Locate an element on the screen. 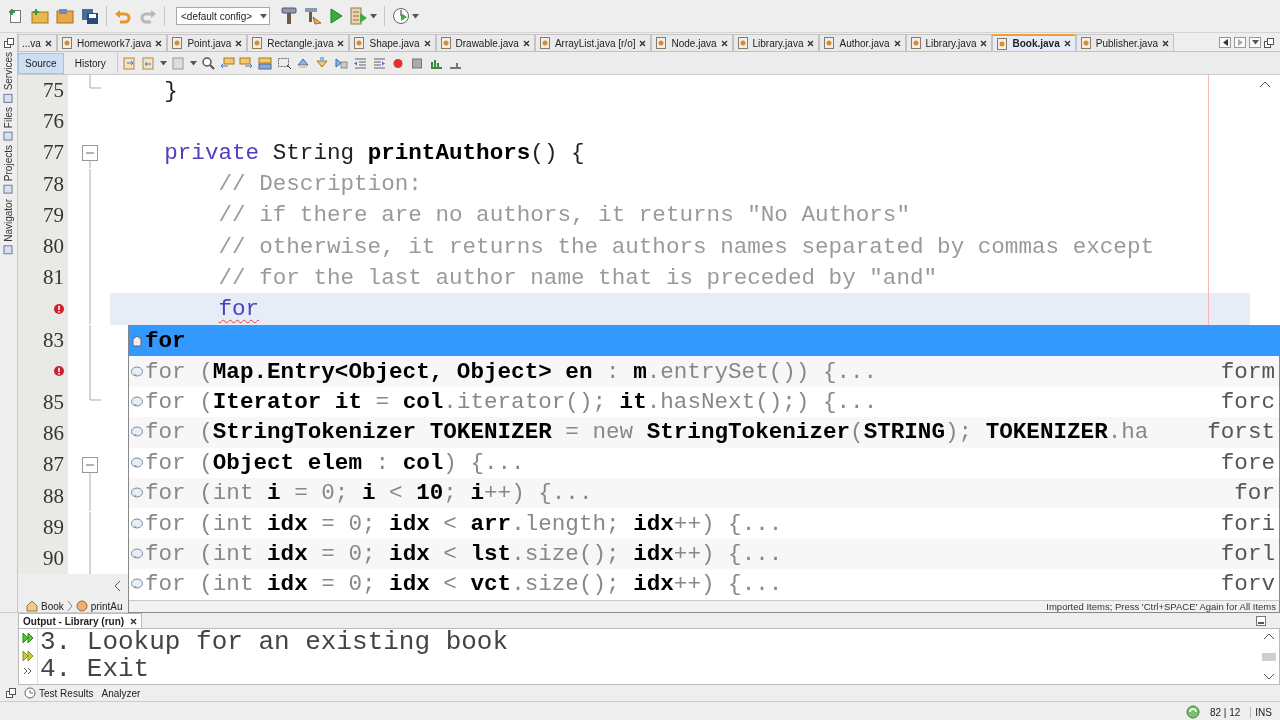 The width and height of the screenshot is (1280, 720). line-number: 87 is located at coordinates (53, 465).